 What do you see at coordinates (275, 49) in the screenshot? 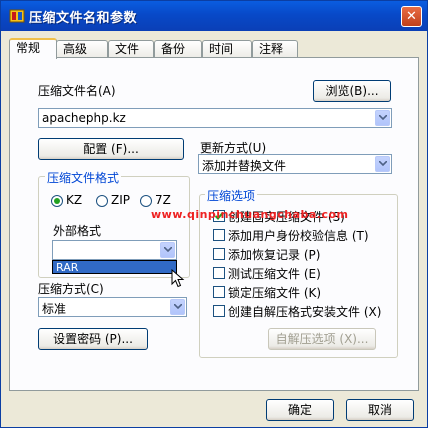
I see `tab-comment: 注释` at bounding box center [275, 49].